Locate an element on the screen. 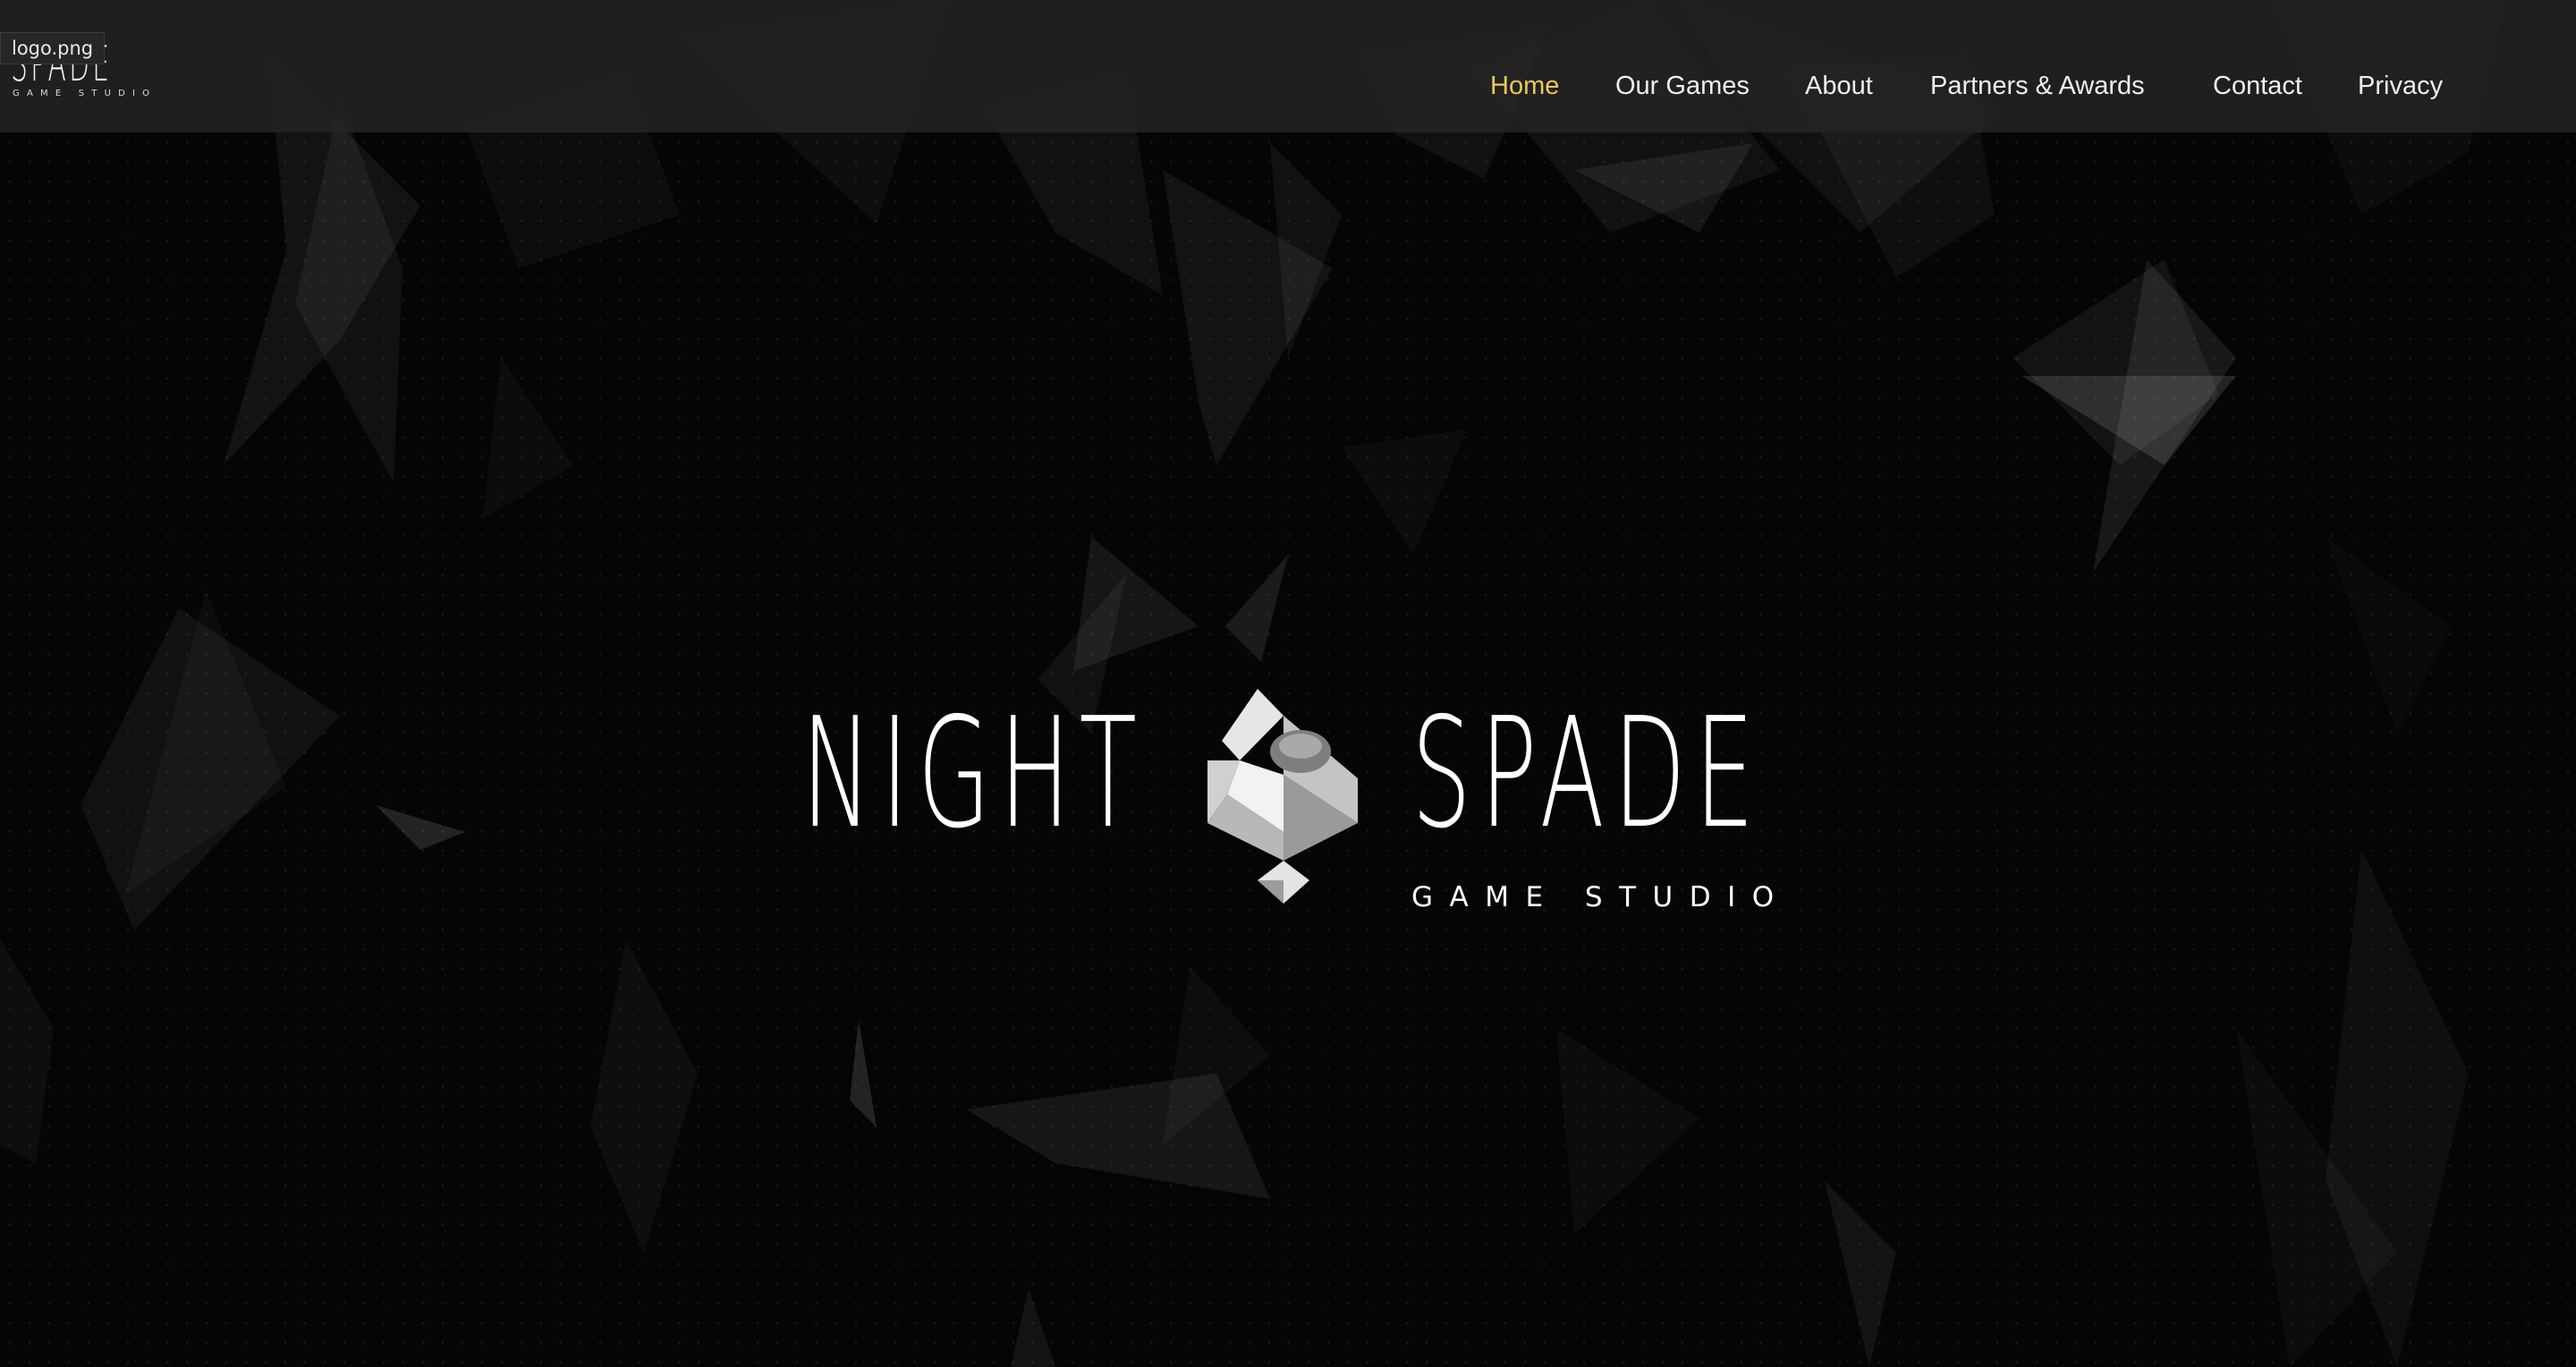 The height and width of the screenshot is (1367, 2576). nav-about: About is located at coordinates (1839, 86).